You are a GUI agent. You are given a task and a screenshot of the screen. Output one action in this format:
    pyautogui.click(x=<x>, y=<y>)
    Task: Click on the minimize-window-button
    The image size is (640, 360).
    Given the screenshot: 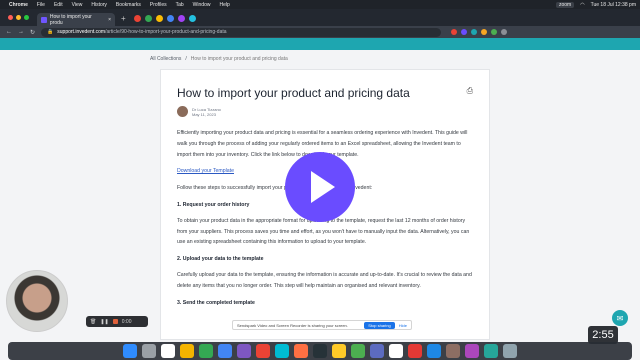 What is the action you would take?
    pyautogui.click(x=18, y=17)
    